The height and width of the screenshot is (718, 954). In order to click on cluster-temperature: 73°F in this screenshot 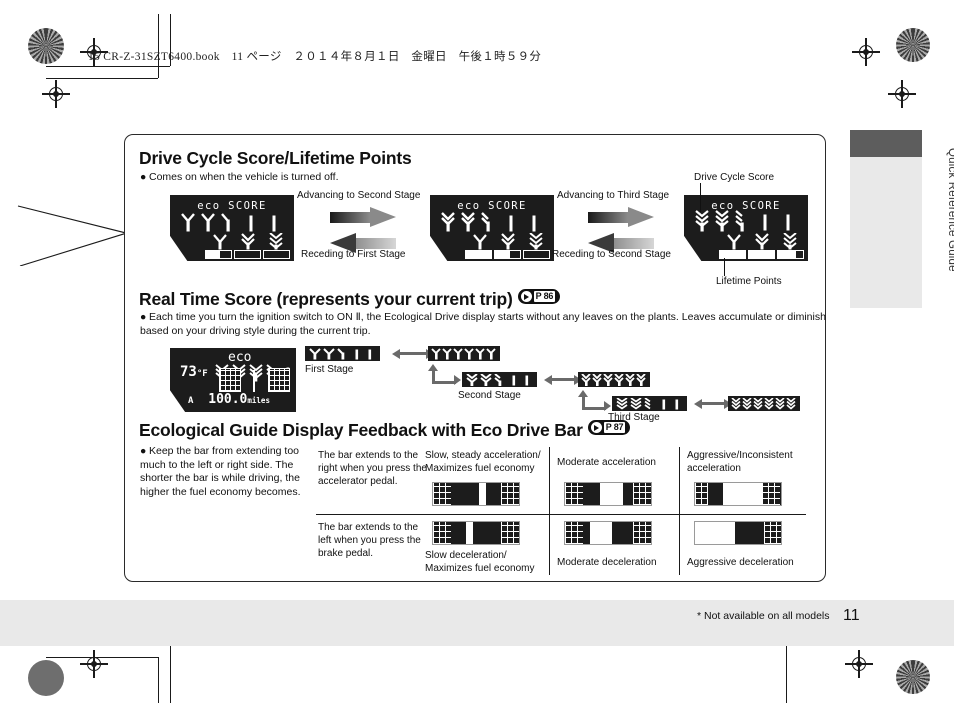, I will do `click(194, 372)`.